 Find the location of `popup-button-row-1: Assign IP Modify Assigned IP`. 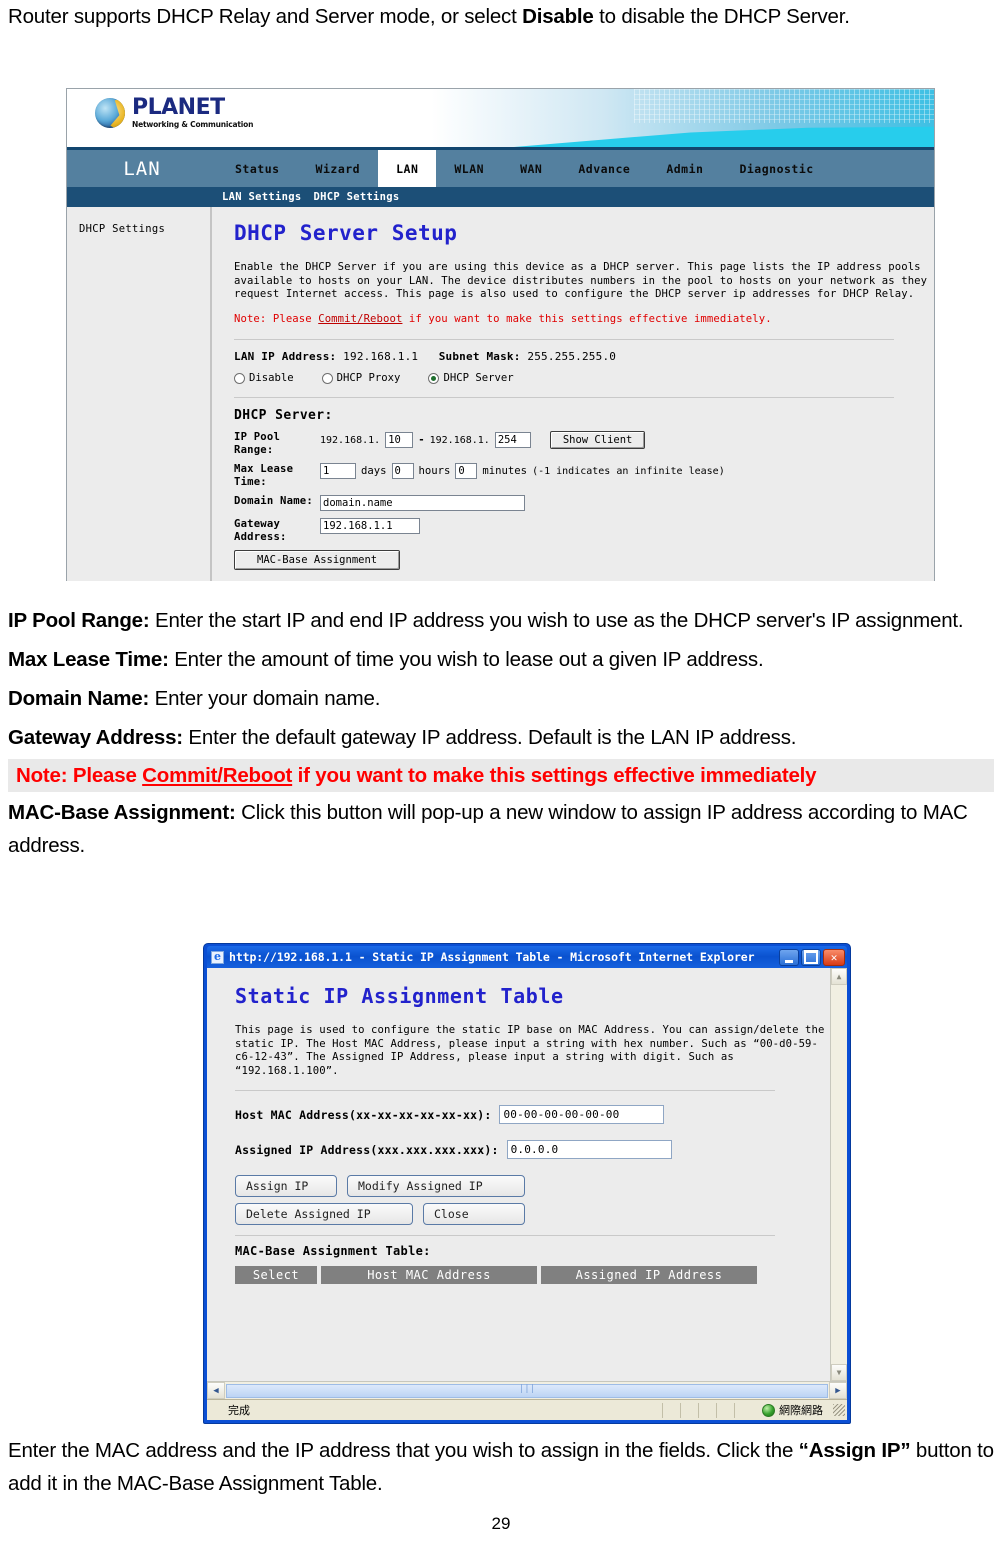

popup-button-row-1: Assign IP Modify Assigned IP is located at coordinates (532, 1186).